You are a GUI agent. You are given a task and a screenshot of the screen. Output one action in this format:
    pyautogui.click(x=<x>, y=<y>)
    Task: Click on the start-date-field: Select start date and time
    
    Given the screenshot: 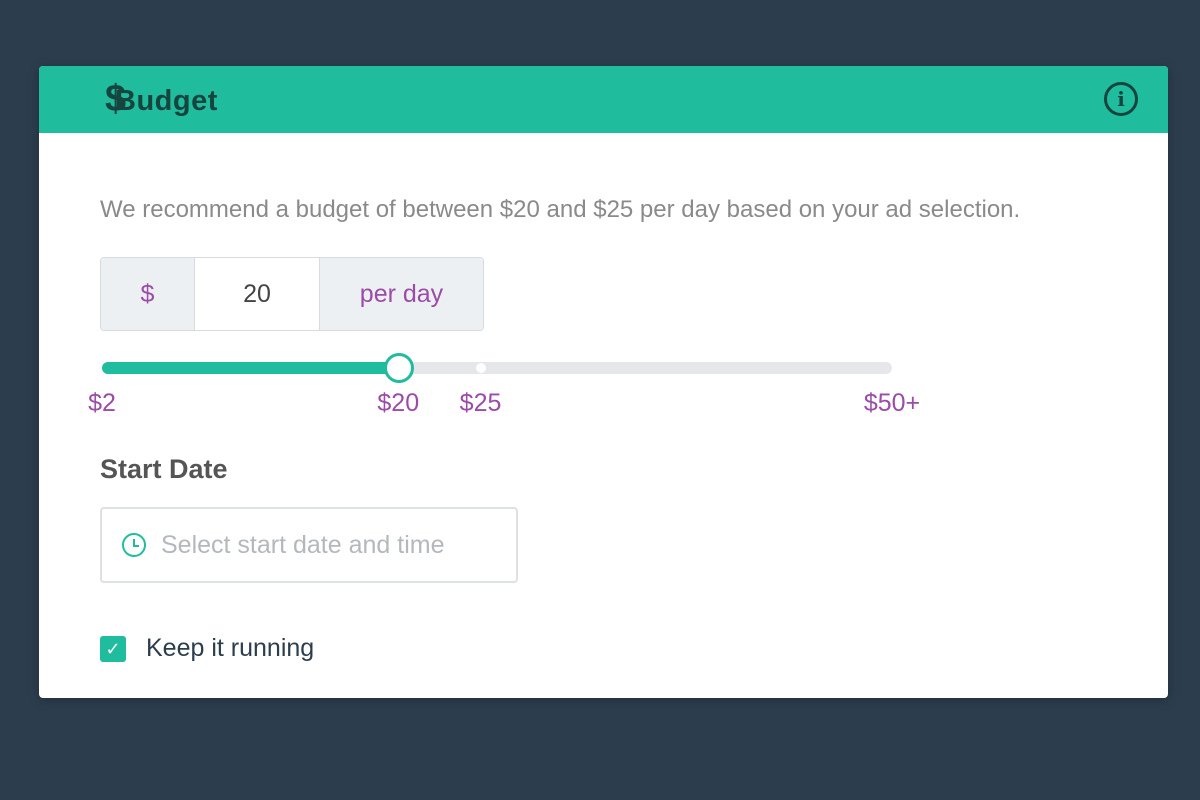 What is the action you would take?
    pyautogui.click(x=309, y=545)
    